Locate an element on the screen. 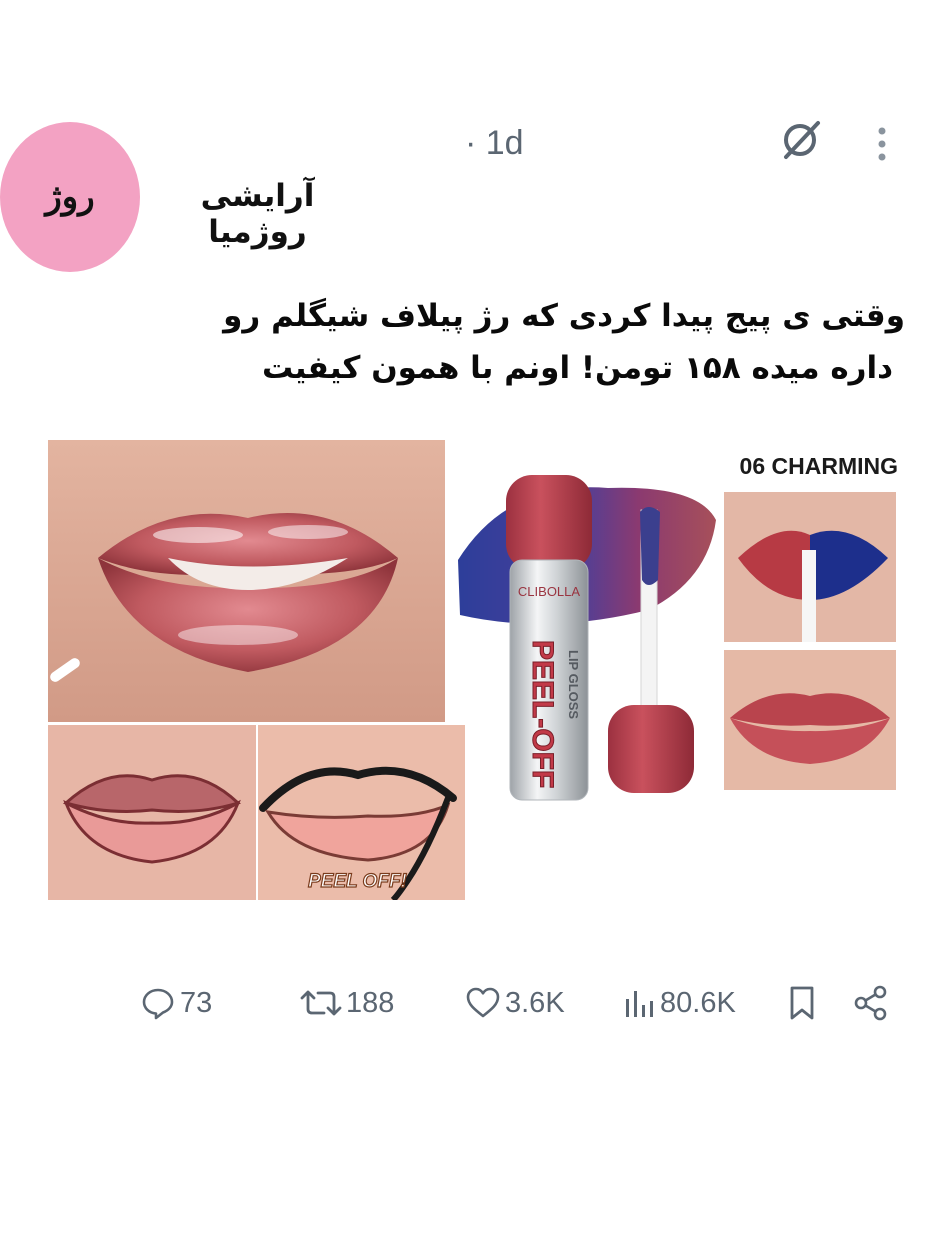  shade-label: 06 CHARMING is located at coordinates (819, 466).